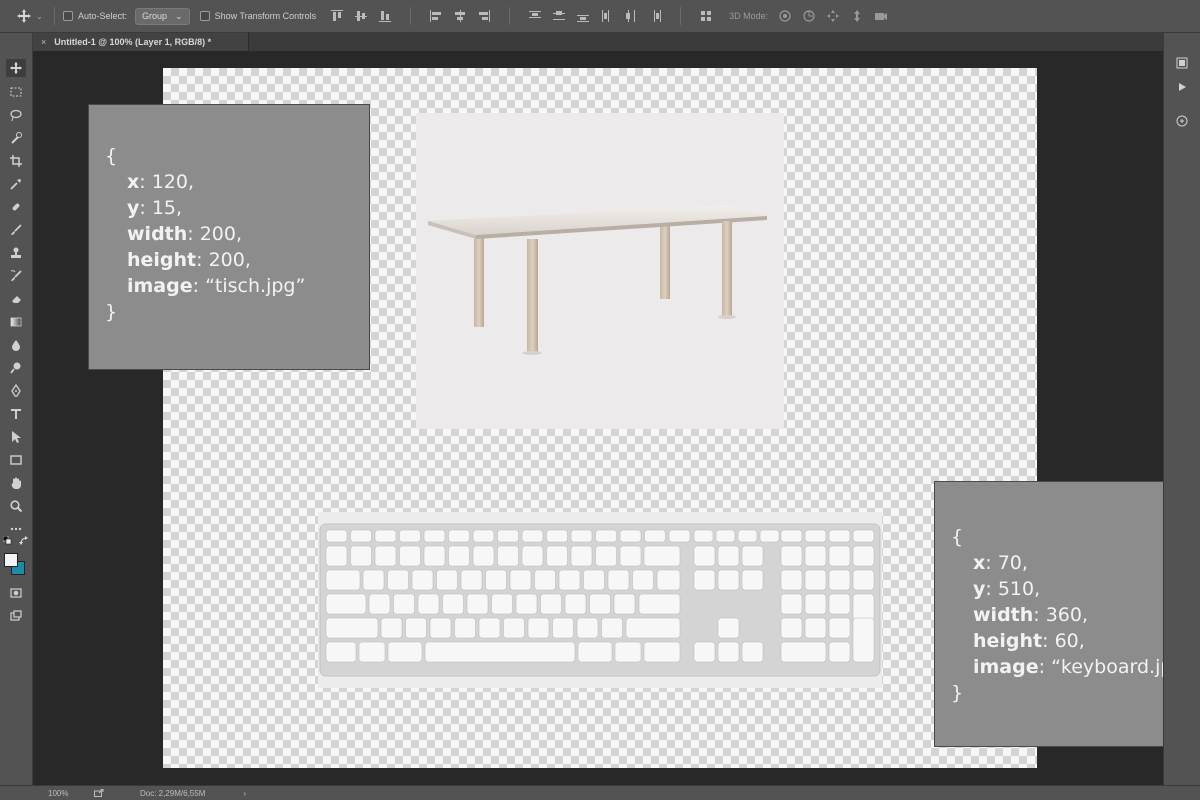 The height and width of the screenshot is (800, 1200). I want to click on align-vertical-center-icon, so click(361, 16).